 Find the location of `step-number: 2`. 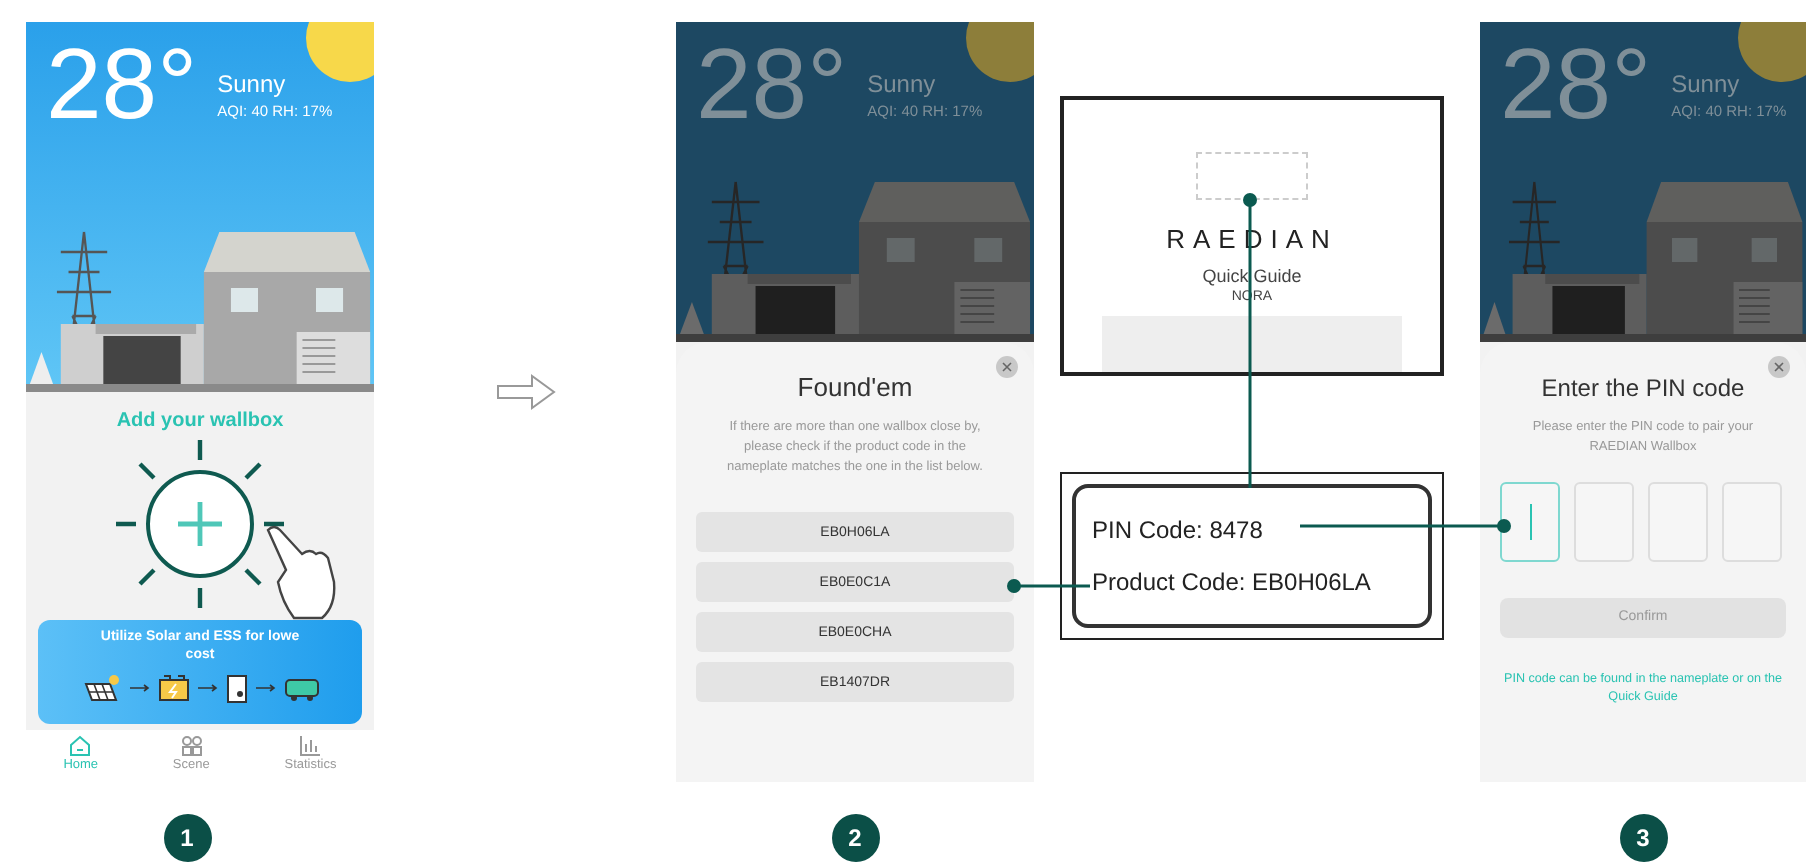

step-number: 2 is located at coordinates (855, 838).